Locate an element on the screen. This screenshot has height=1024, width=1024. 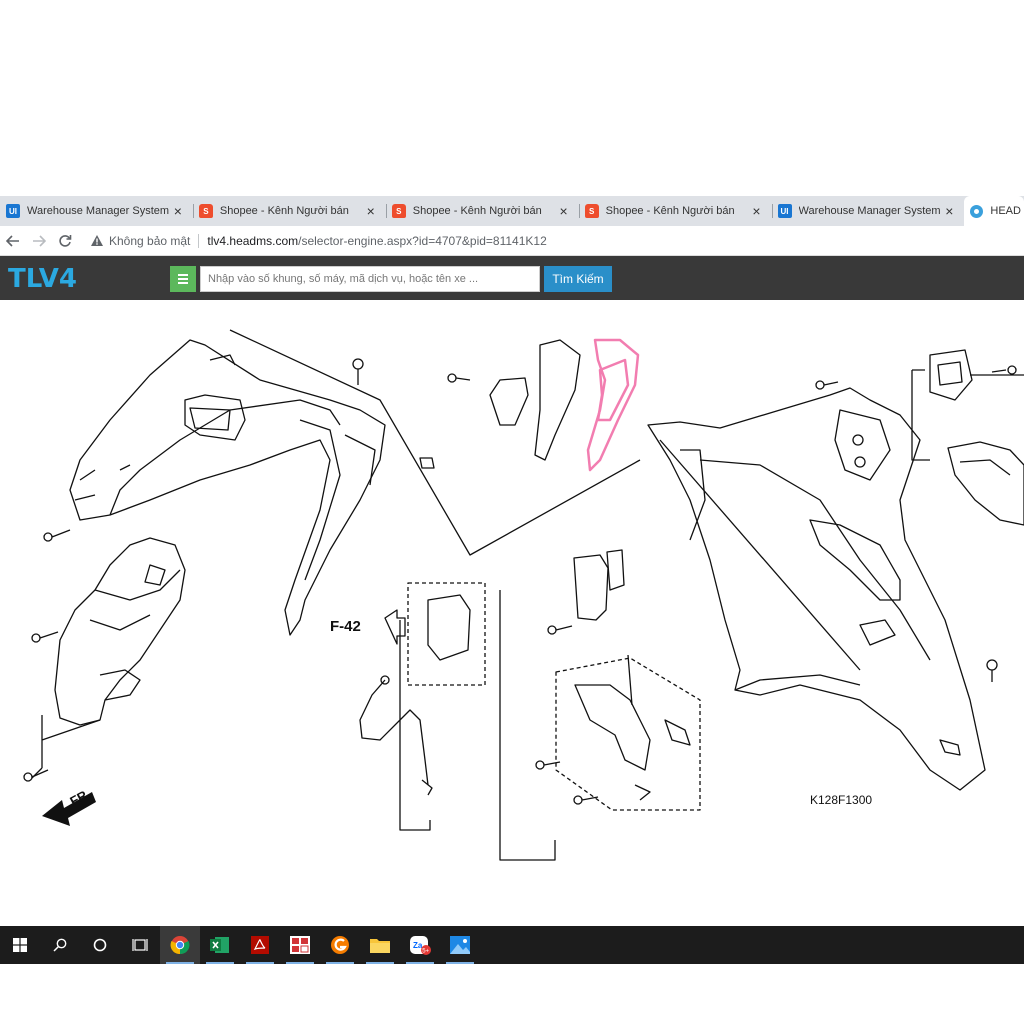
search-icon is located at coordinates (60, 945).